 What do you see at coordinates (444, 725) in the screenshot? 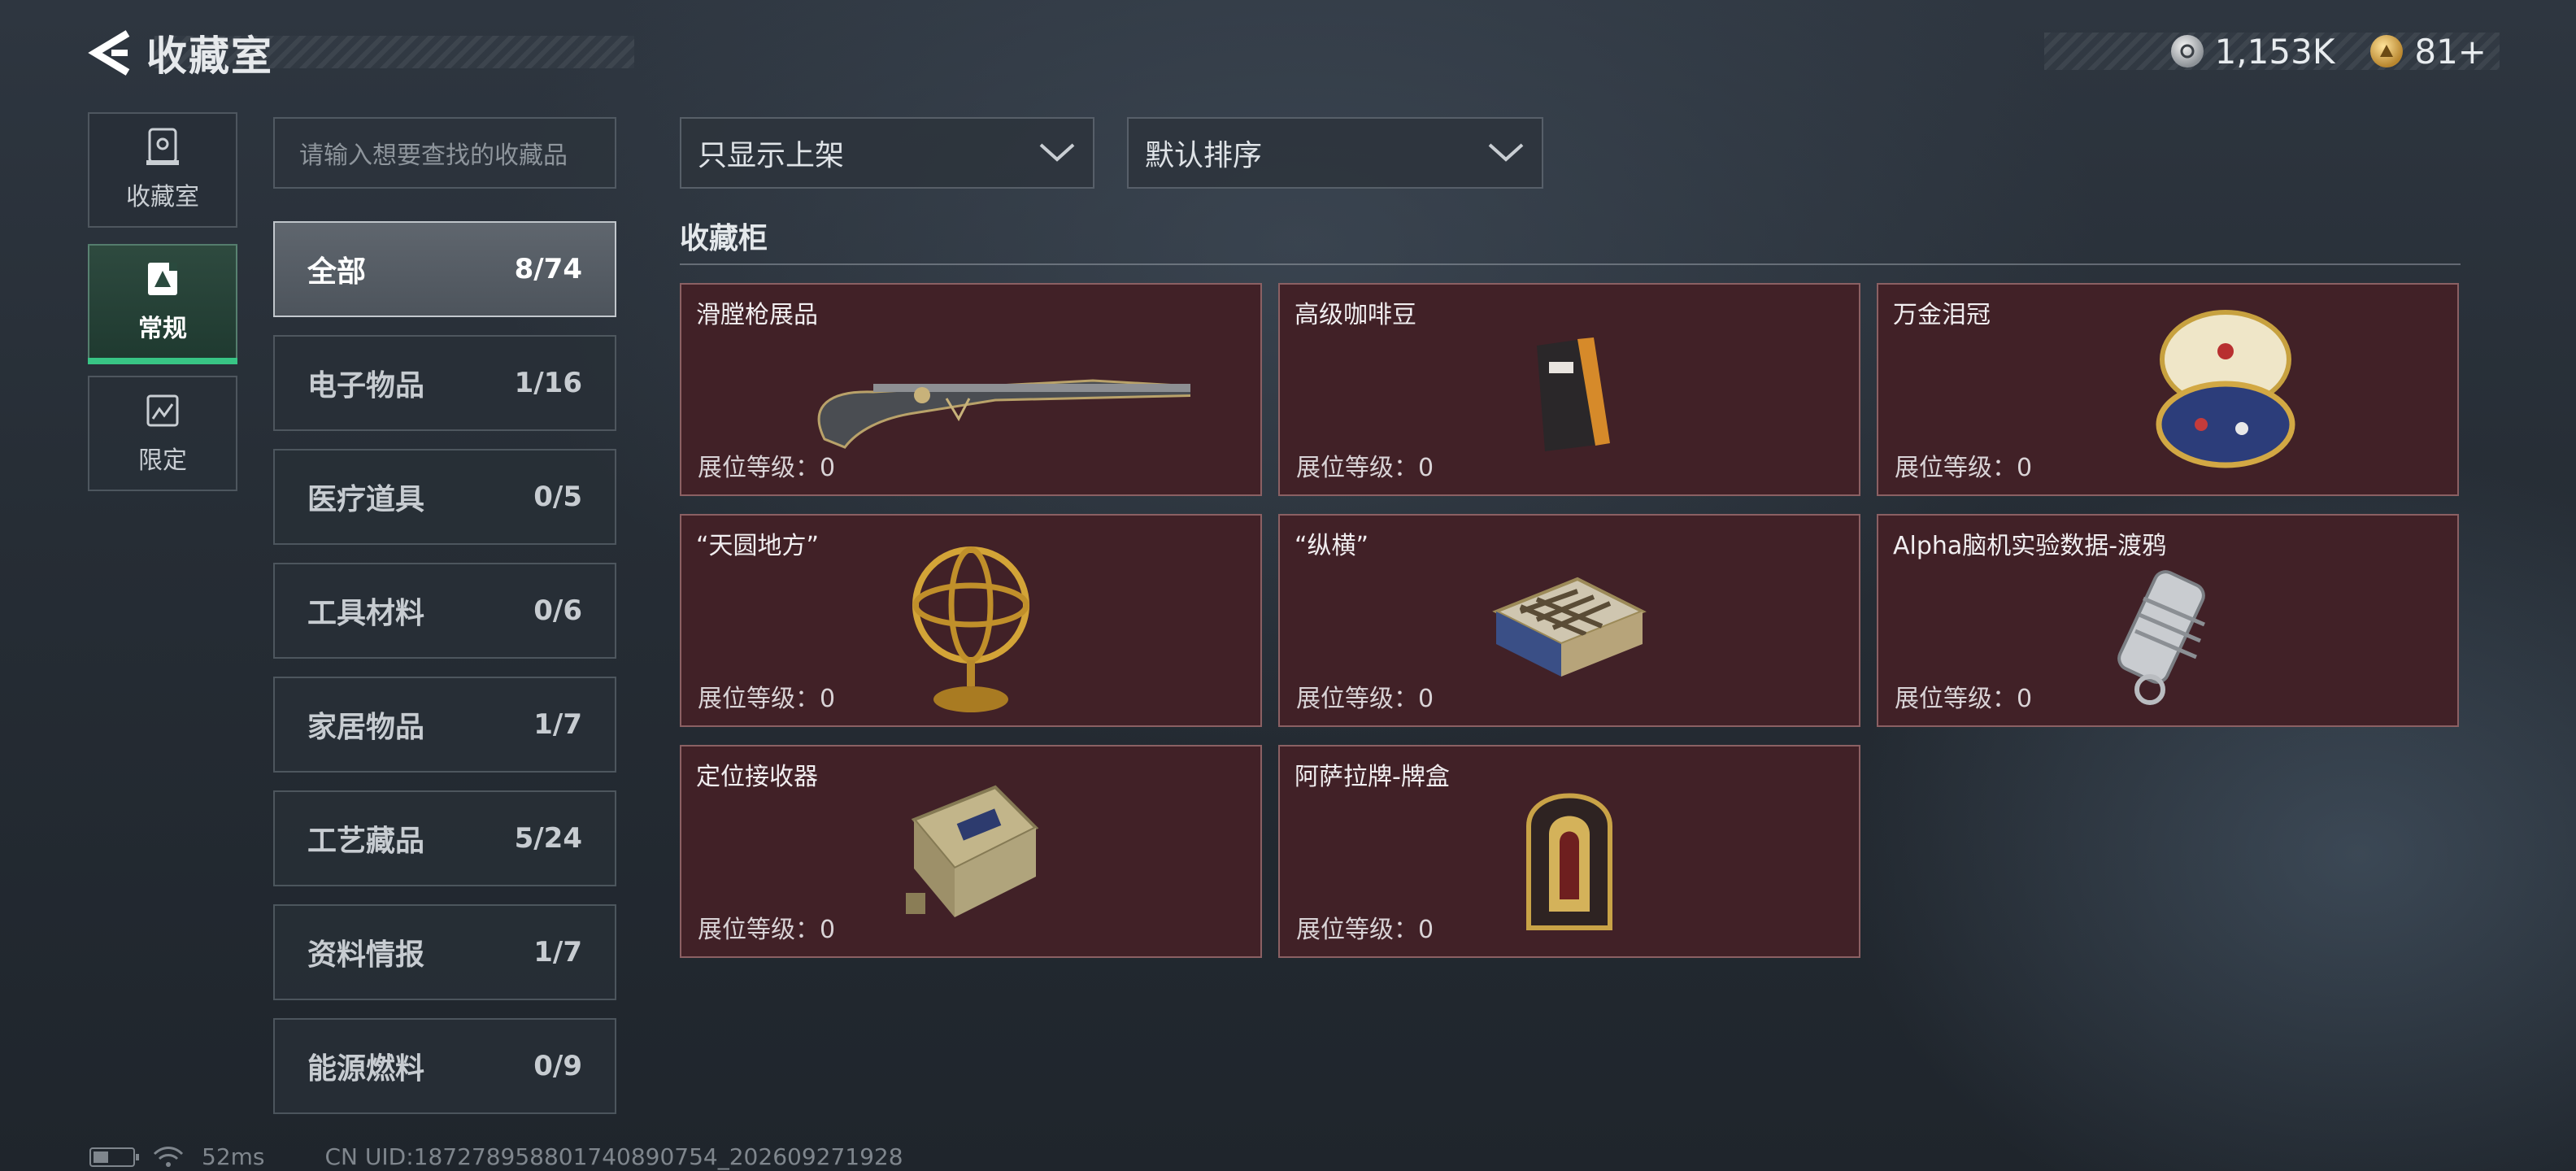
I see `category-household: 家居物品 1/7` at bounding box center [444, 725].